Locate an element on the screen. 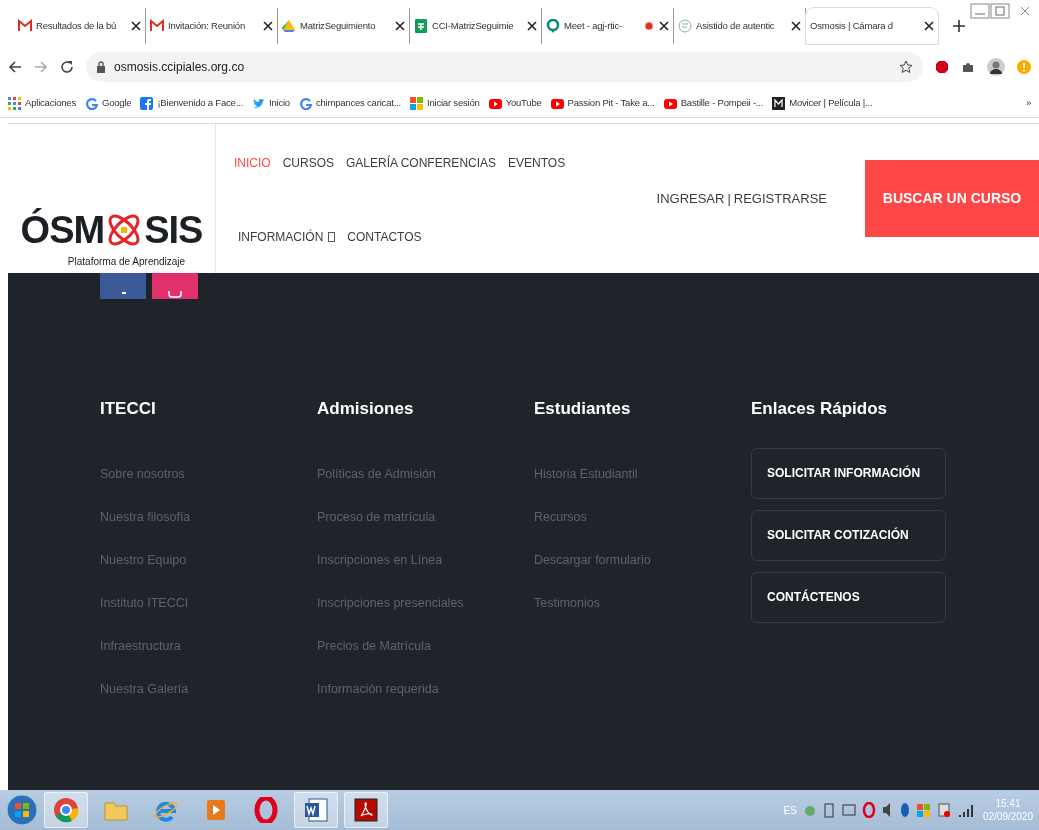 This screenshot has height=830, width=1039. clock-date: 02/09/2020 is located at coordinates (1007, 816).